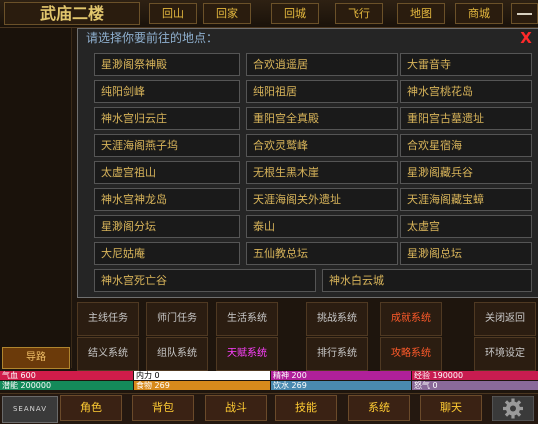  I want to click on destination-item: 合欢逍遥居, so click(322, 64).